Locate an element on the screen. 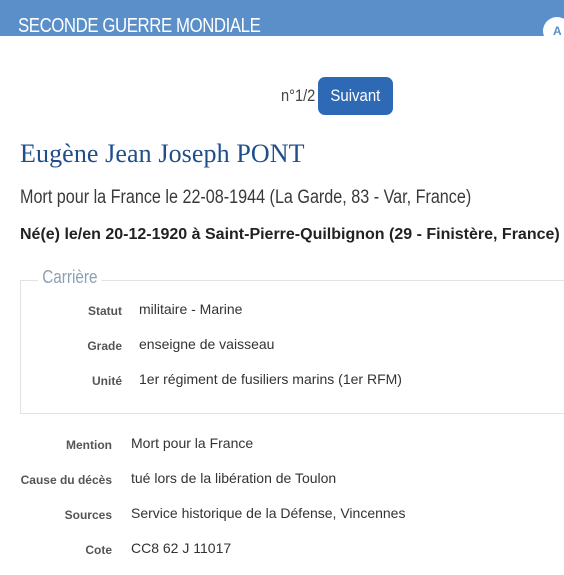  statut-value: militaire - Marine is located at coordinates (191, 309).